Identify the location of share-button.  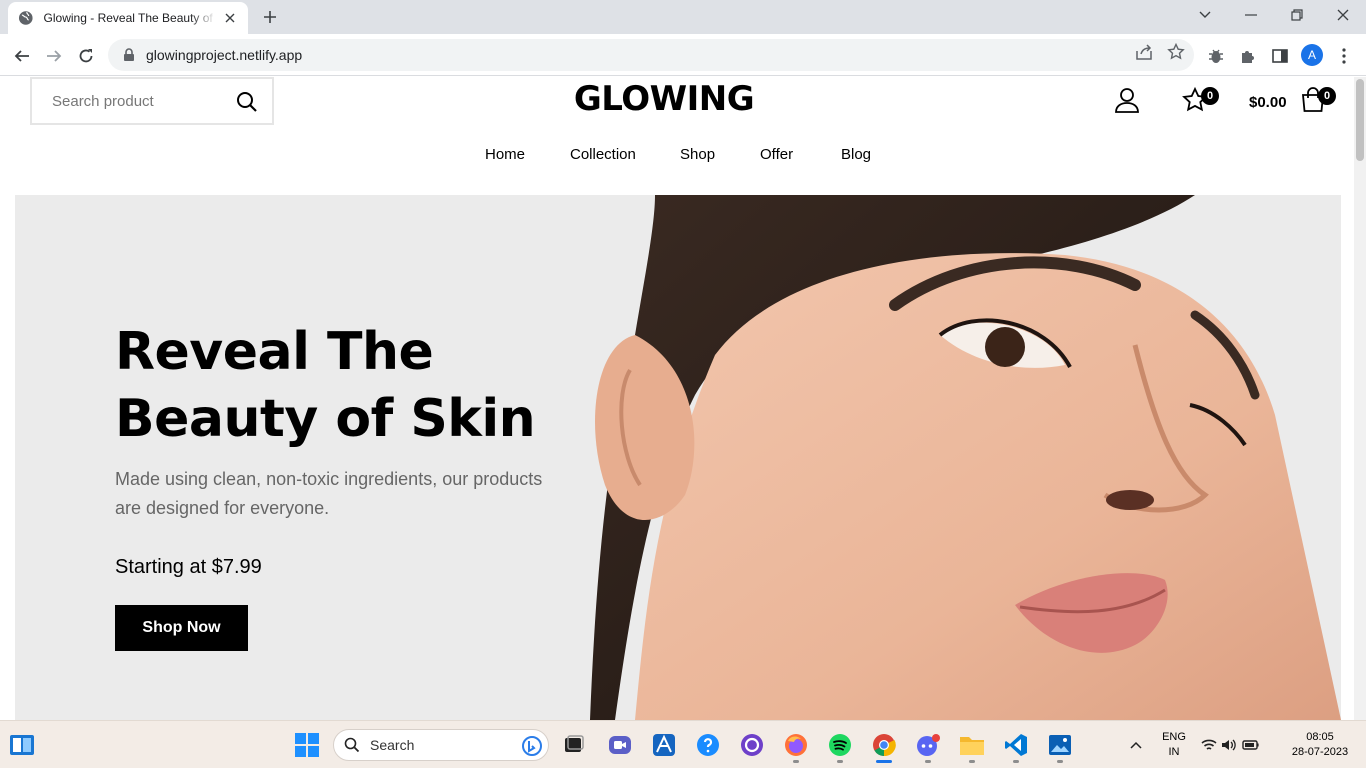
(1144, 52).